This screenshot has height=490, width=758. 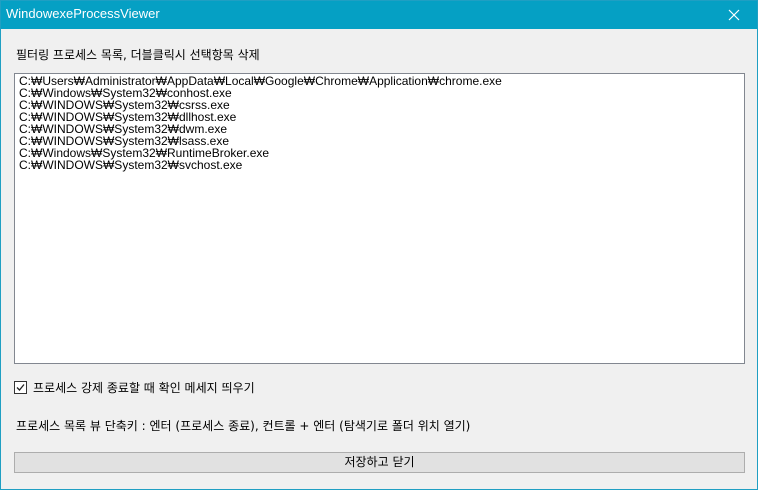 I want to click on close-button, so click(x=734, y=15).